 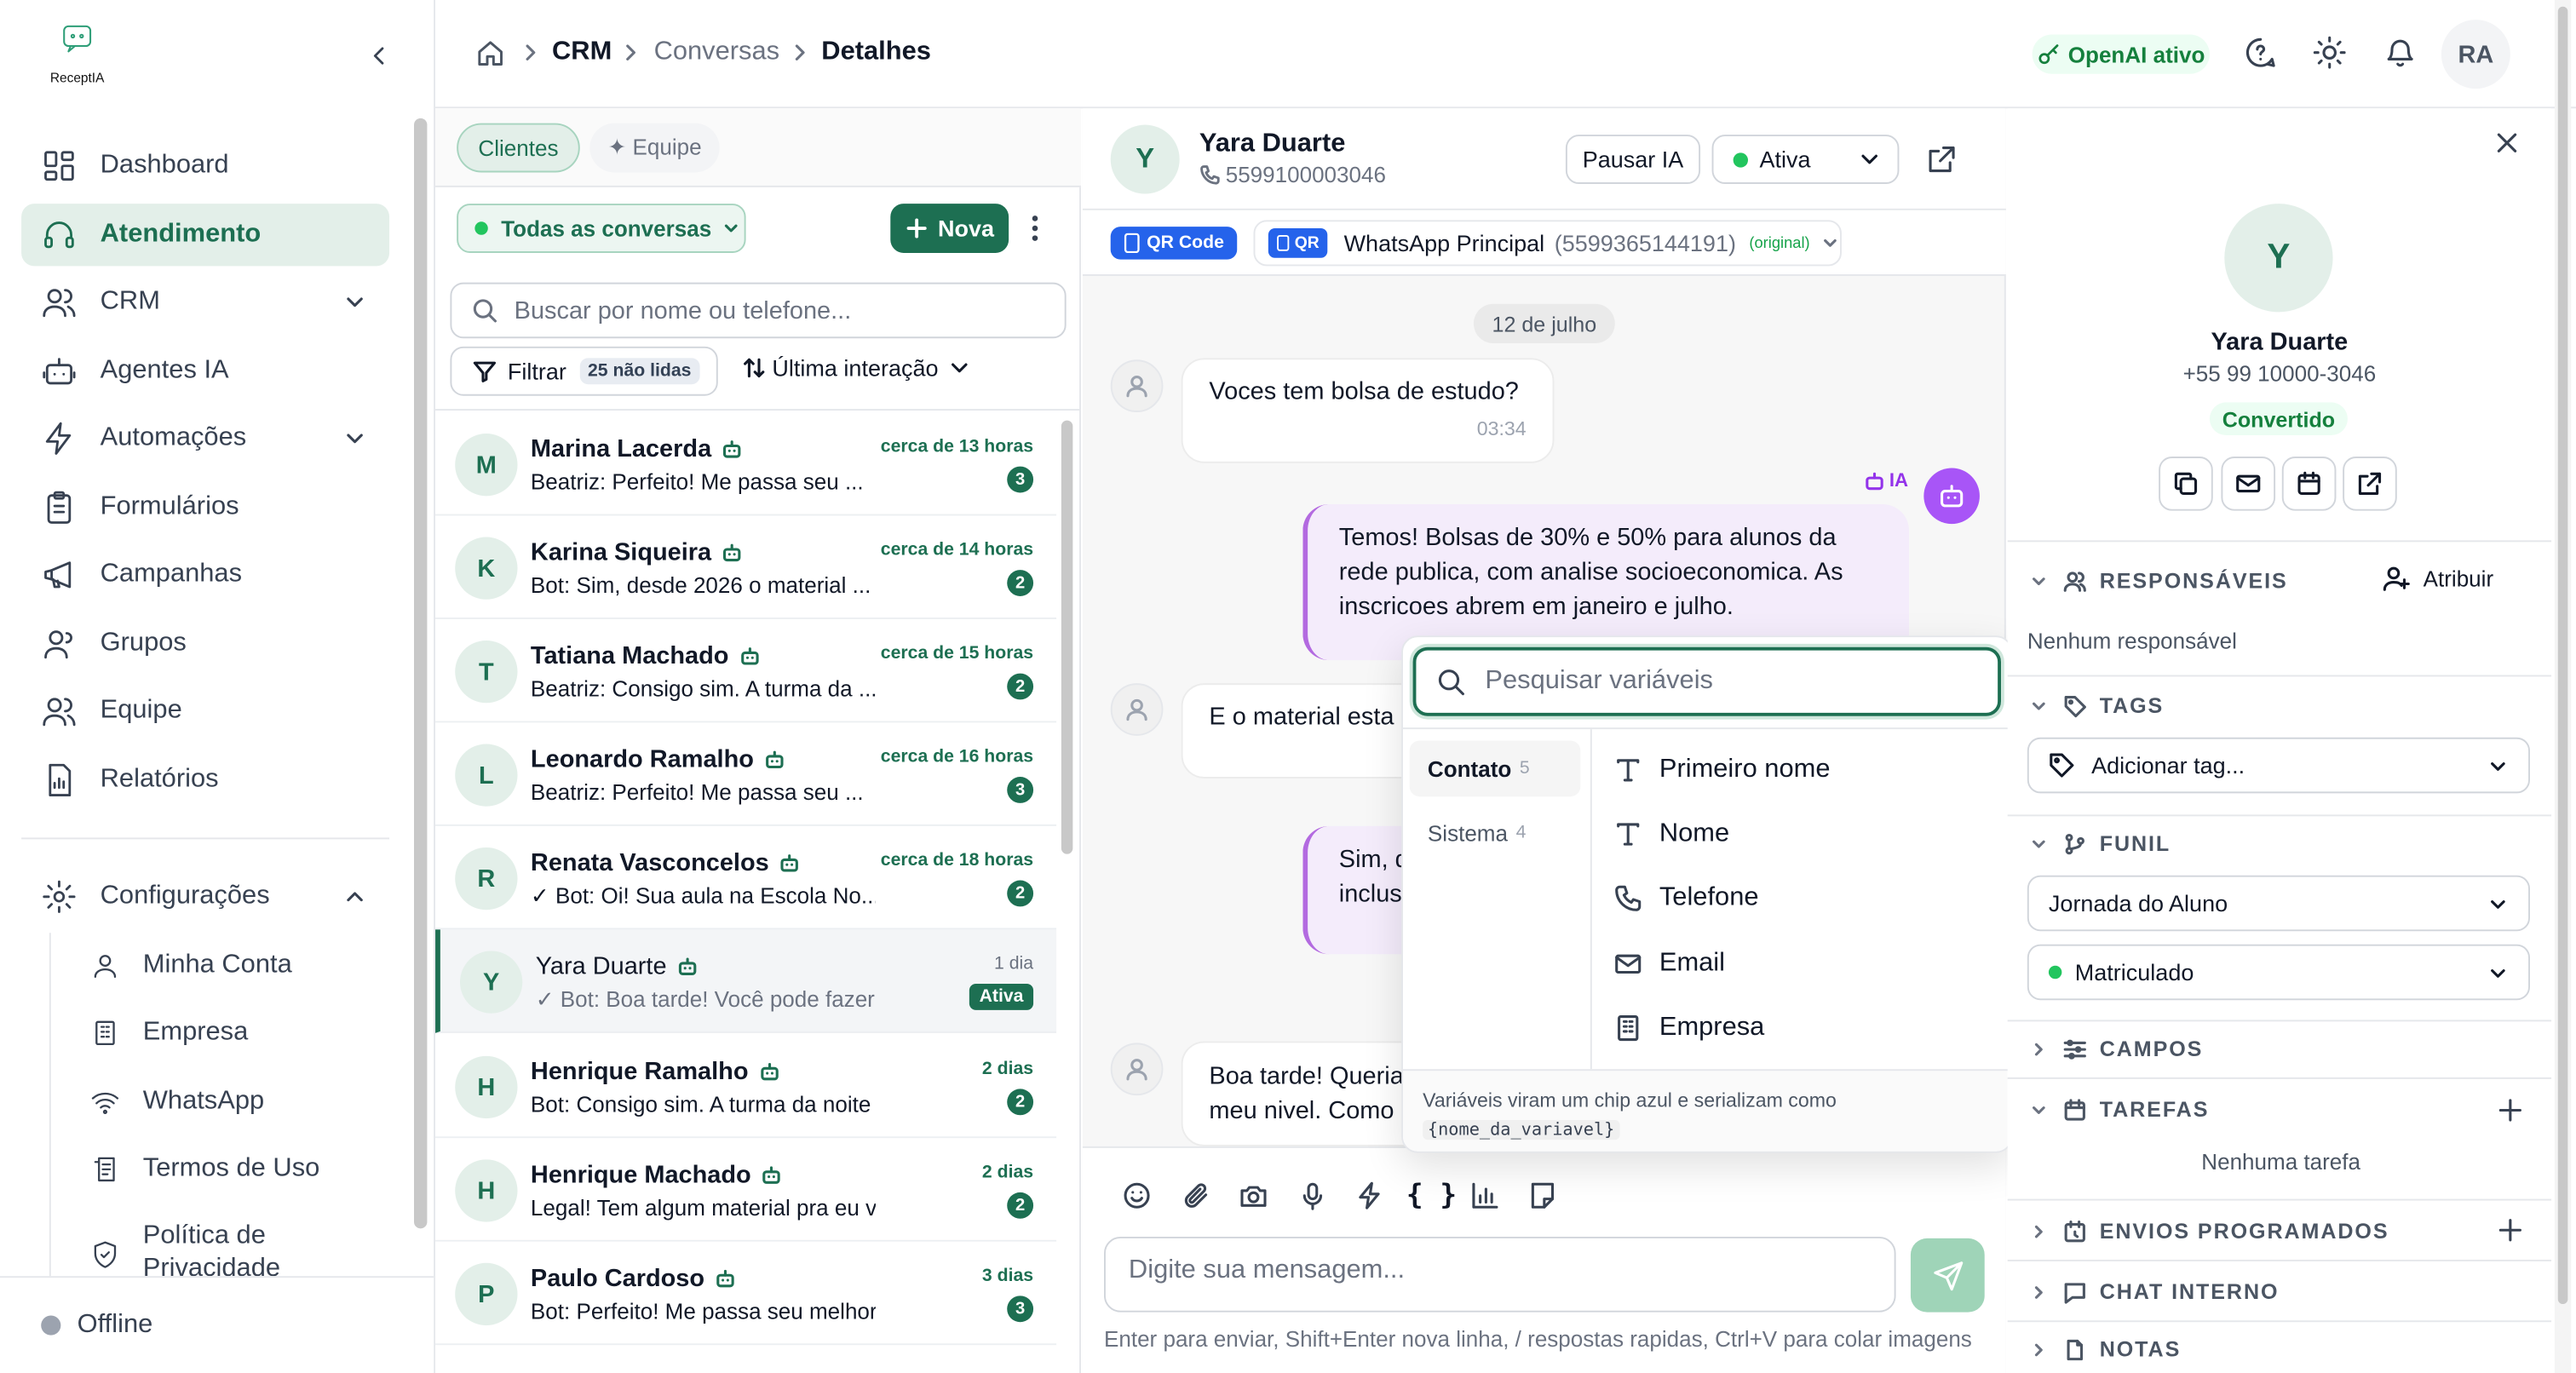 I want to click on incoming-message: Voces tem bolsa de estudo? 03:34, so click(x=1368, y=410).